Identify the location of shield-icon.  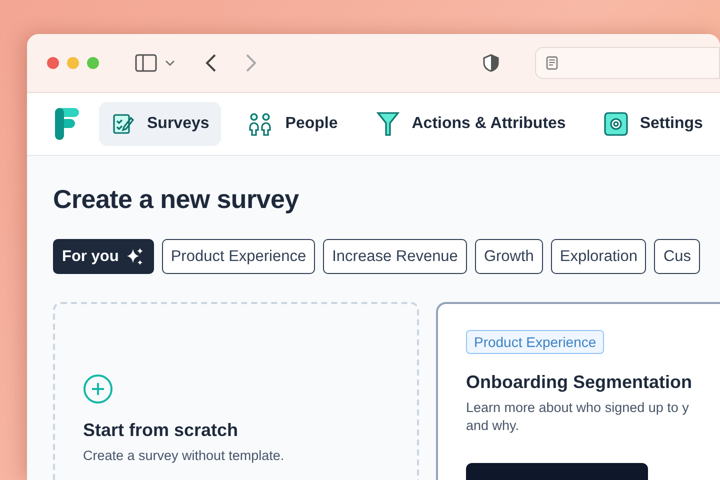
(491, 63).